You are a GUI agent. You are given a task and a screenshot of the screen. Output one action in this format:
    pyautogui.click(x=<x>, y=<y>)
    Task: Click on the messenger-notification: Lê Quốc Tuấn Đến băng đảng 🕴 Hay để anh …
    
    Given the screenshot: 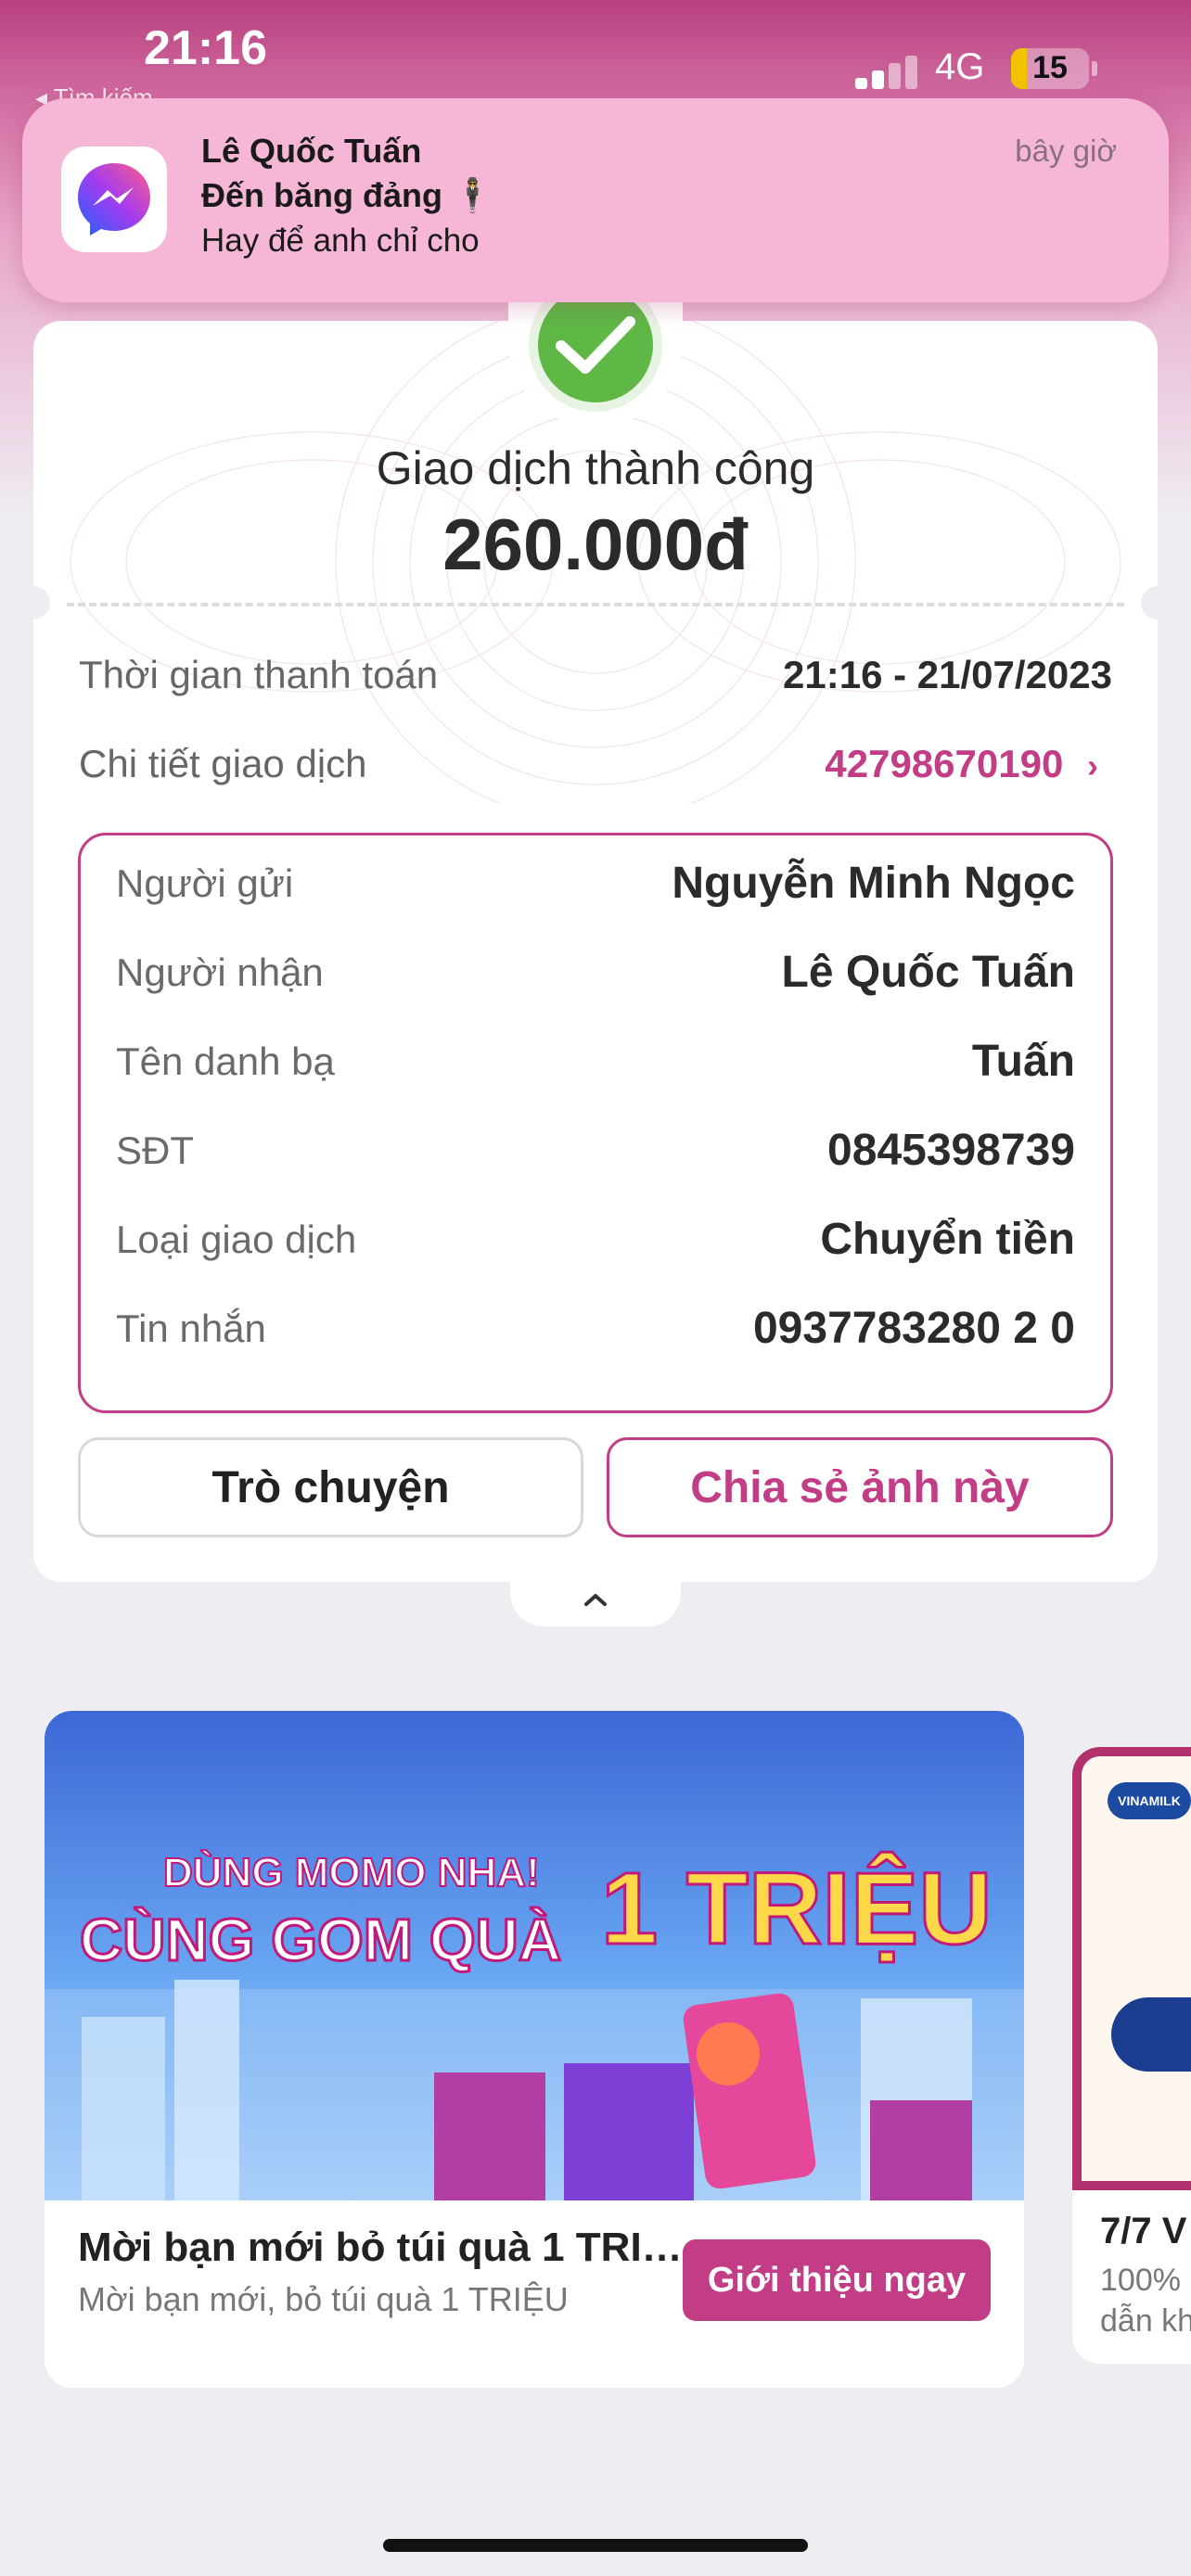 What is the action you would take?
    pyautogui.click(x=595, y=200)
    